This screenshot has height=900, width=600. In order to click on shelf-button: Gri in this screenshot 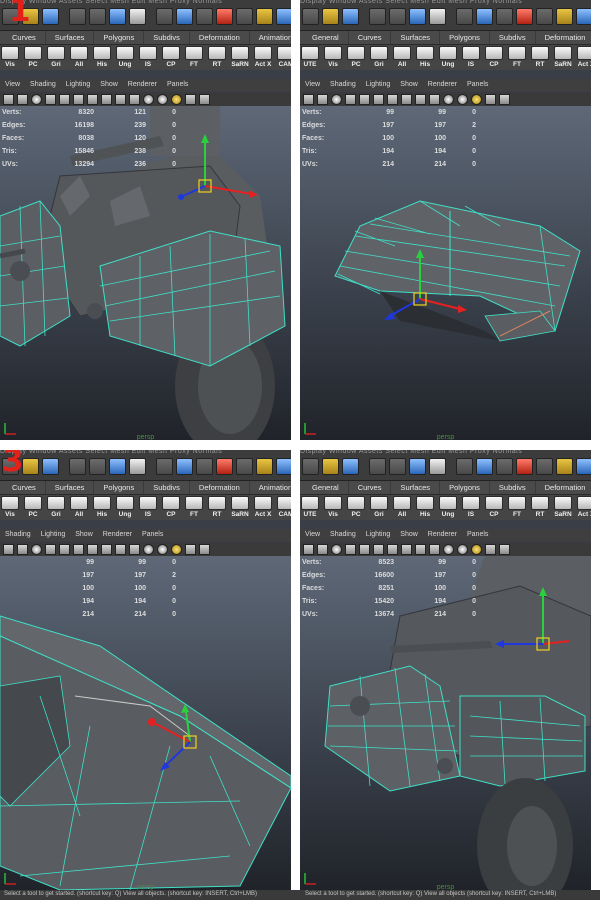, I will do `click(56, 507)`.